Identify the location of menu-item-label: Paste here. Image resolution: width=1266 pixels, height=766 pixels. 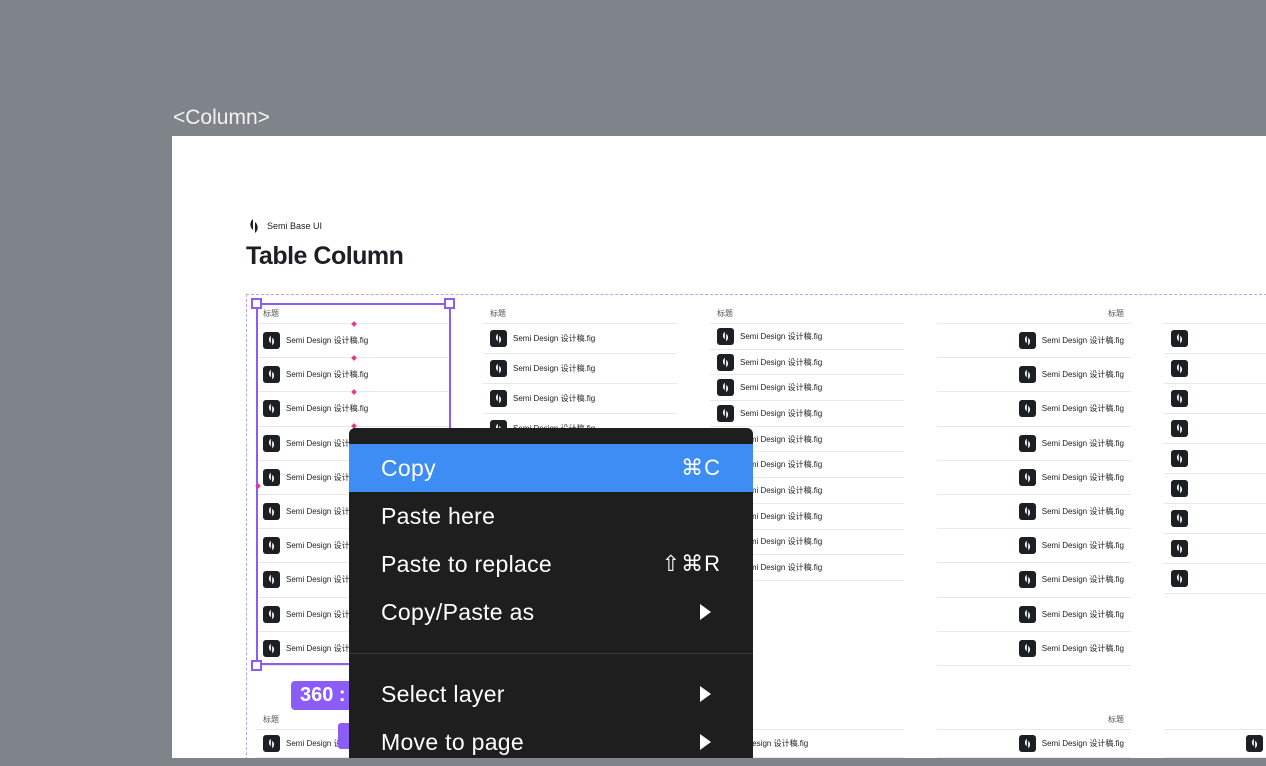
(438, 515).